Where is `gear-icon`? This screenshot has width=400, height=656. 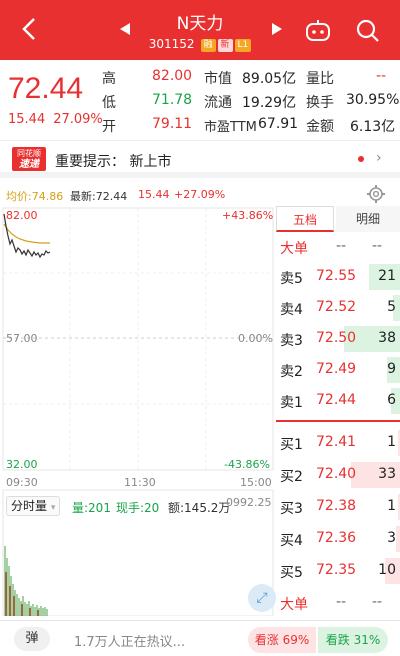
gear-icon is located at coordinates (376, 194).